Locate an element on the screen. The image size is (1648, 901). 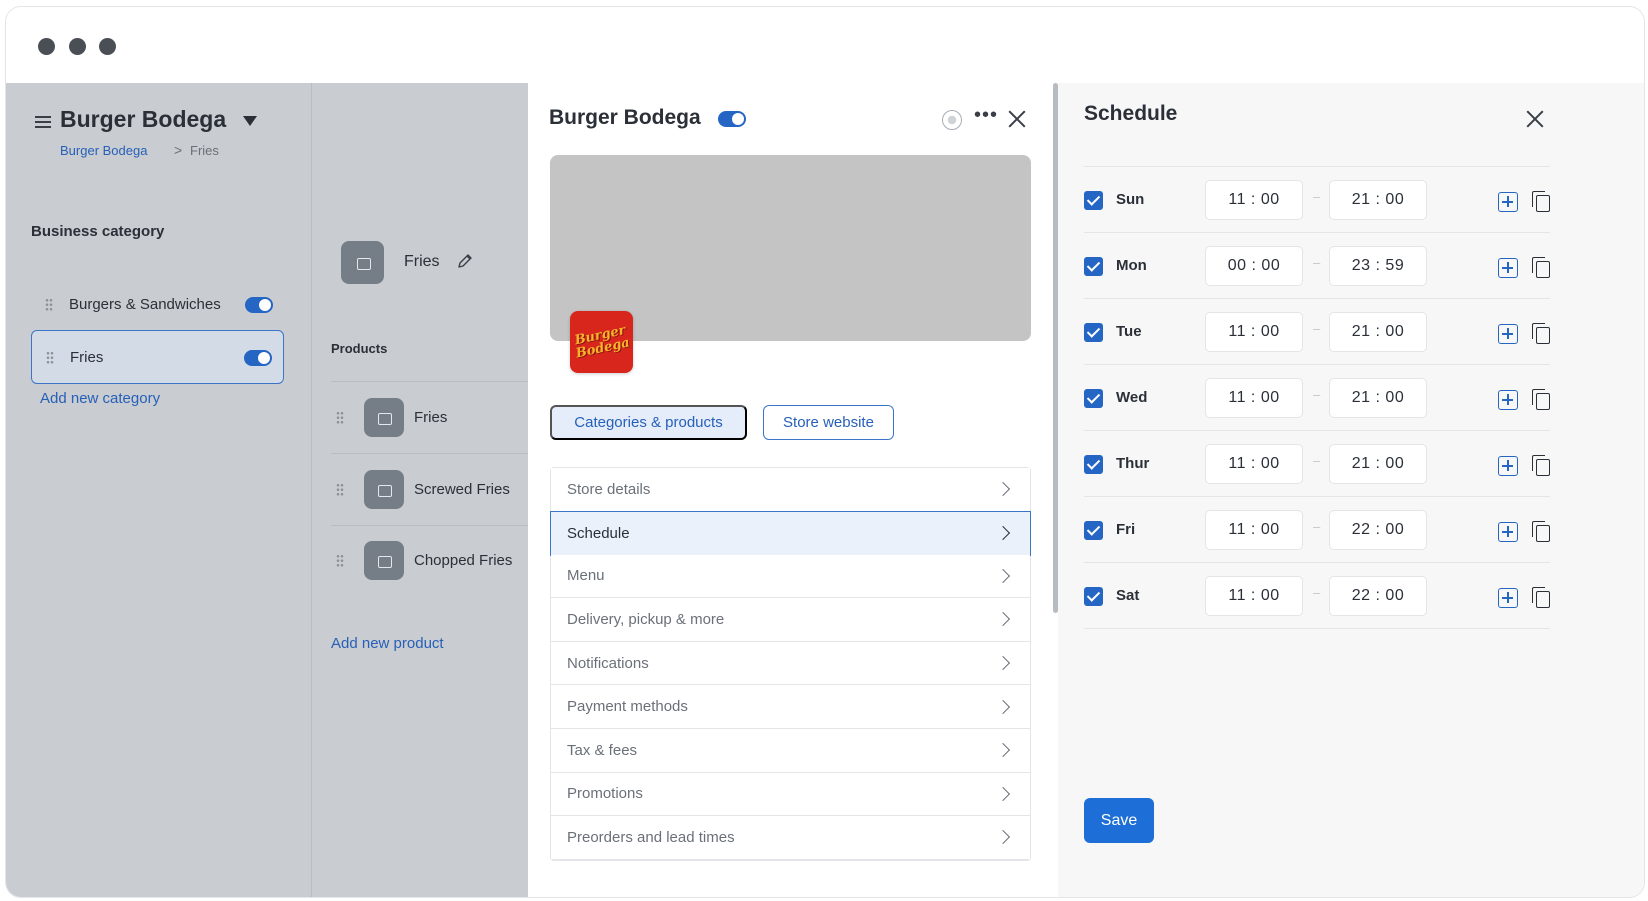
menu-item-notifications: Notifications is located at coordinates (790, 663).